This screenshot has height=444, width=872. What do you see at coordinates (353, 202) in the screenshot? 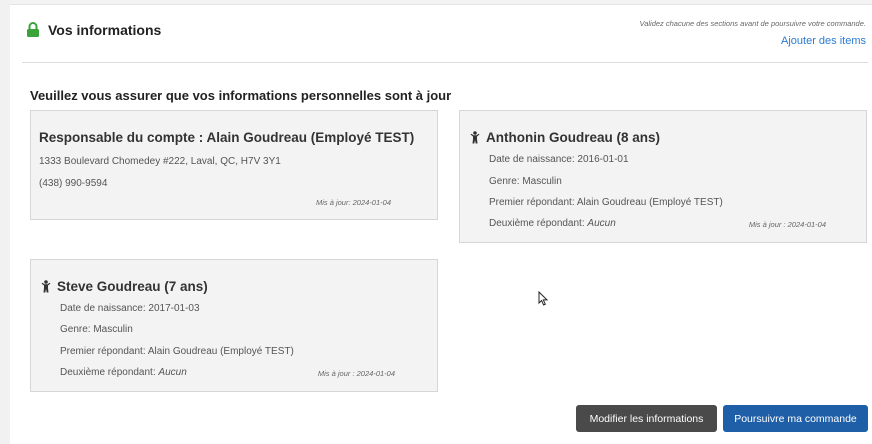
I see `account-updated: Mis à jour: 2024-01-04` at bounding box center [353, 202].